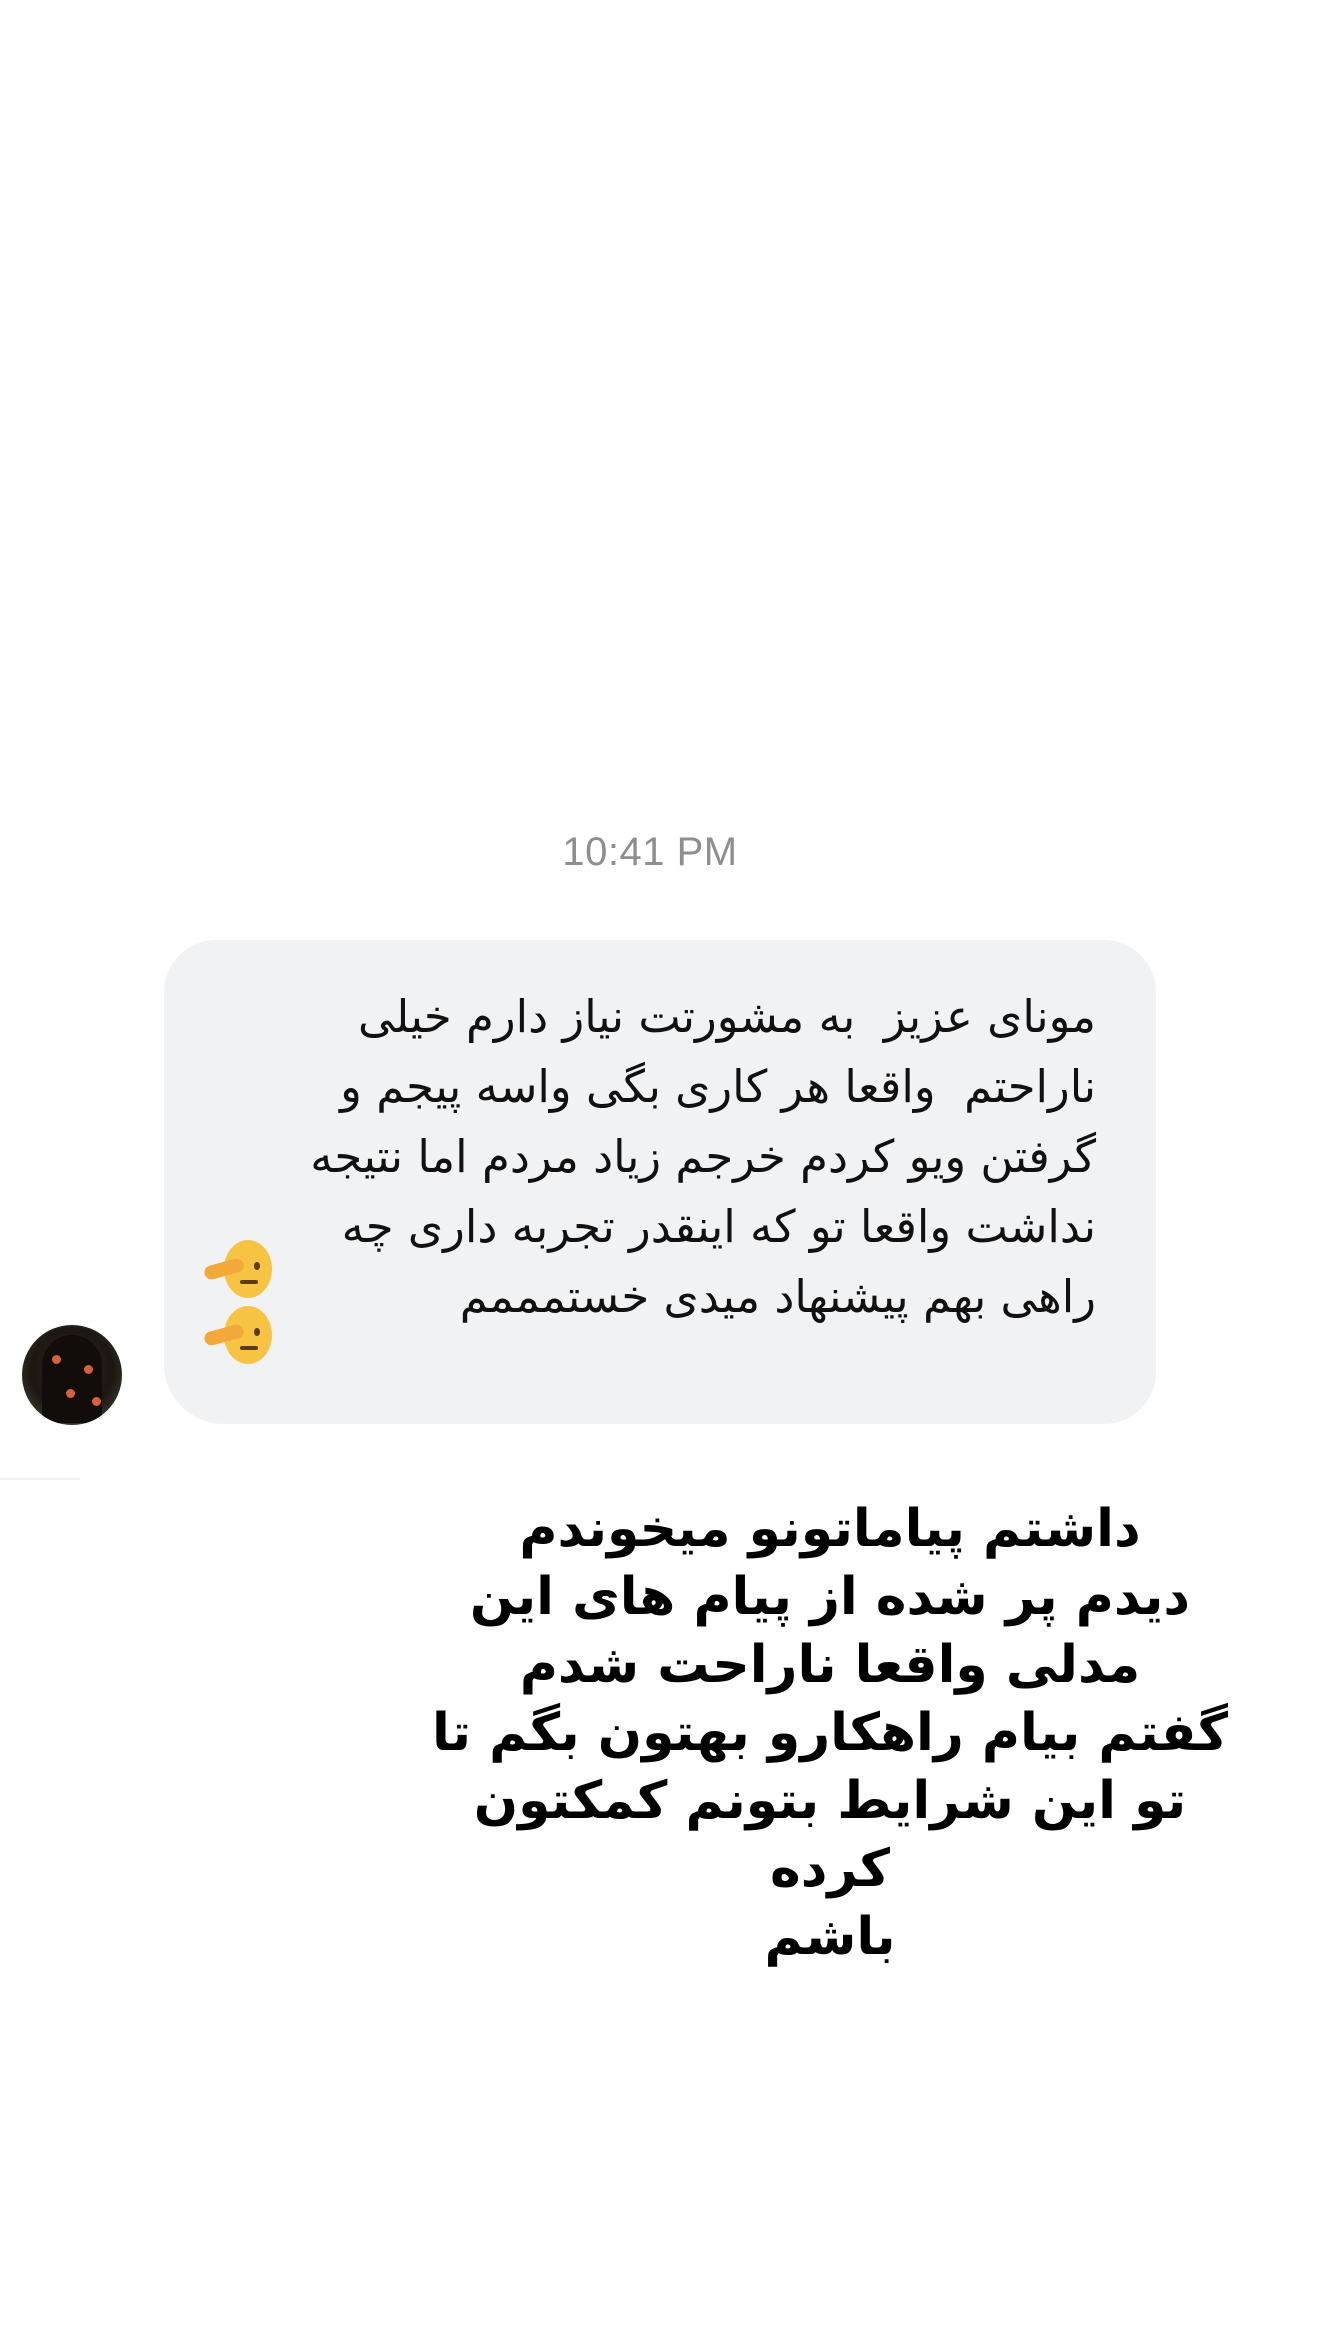  I want to click on emoji-group, so click(237, 1306).